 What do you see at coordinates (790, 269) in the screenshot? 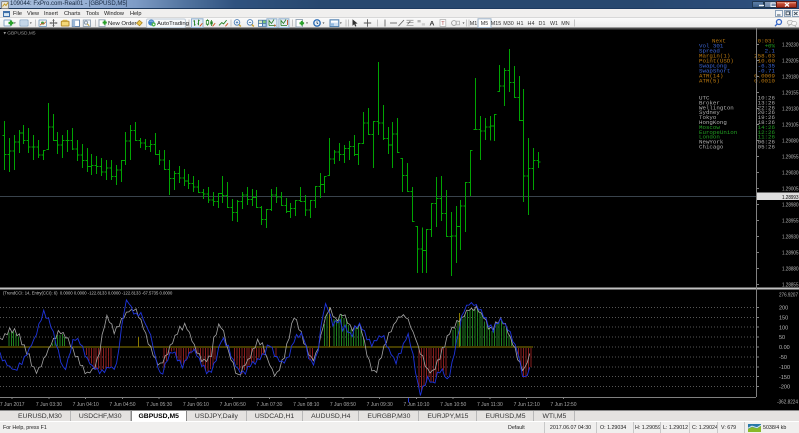
I see `svg-text: 1.28880` at bounding box center [790, 269].